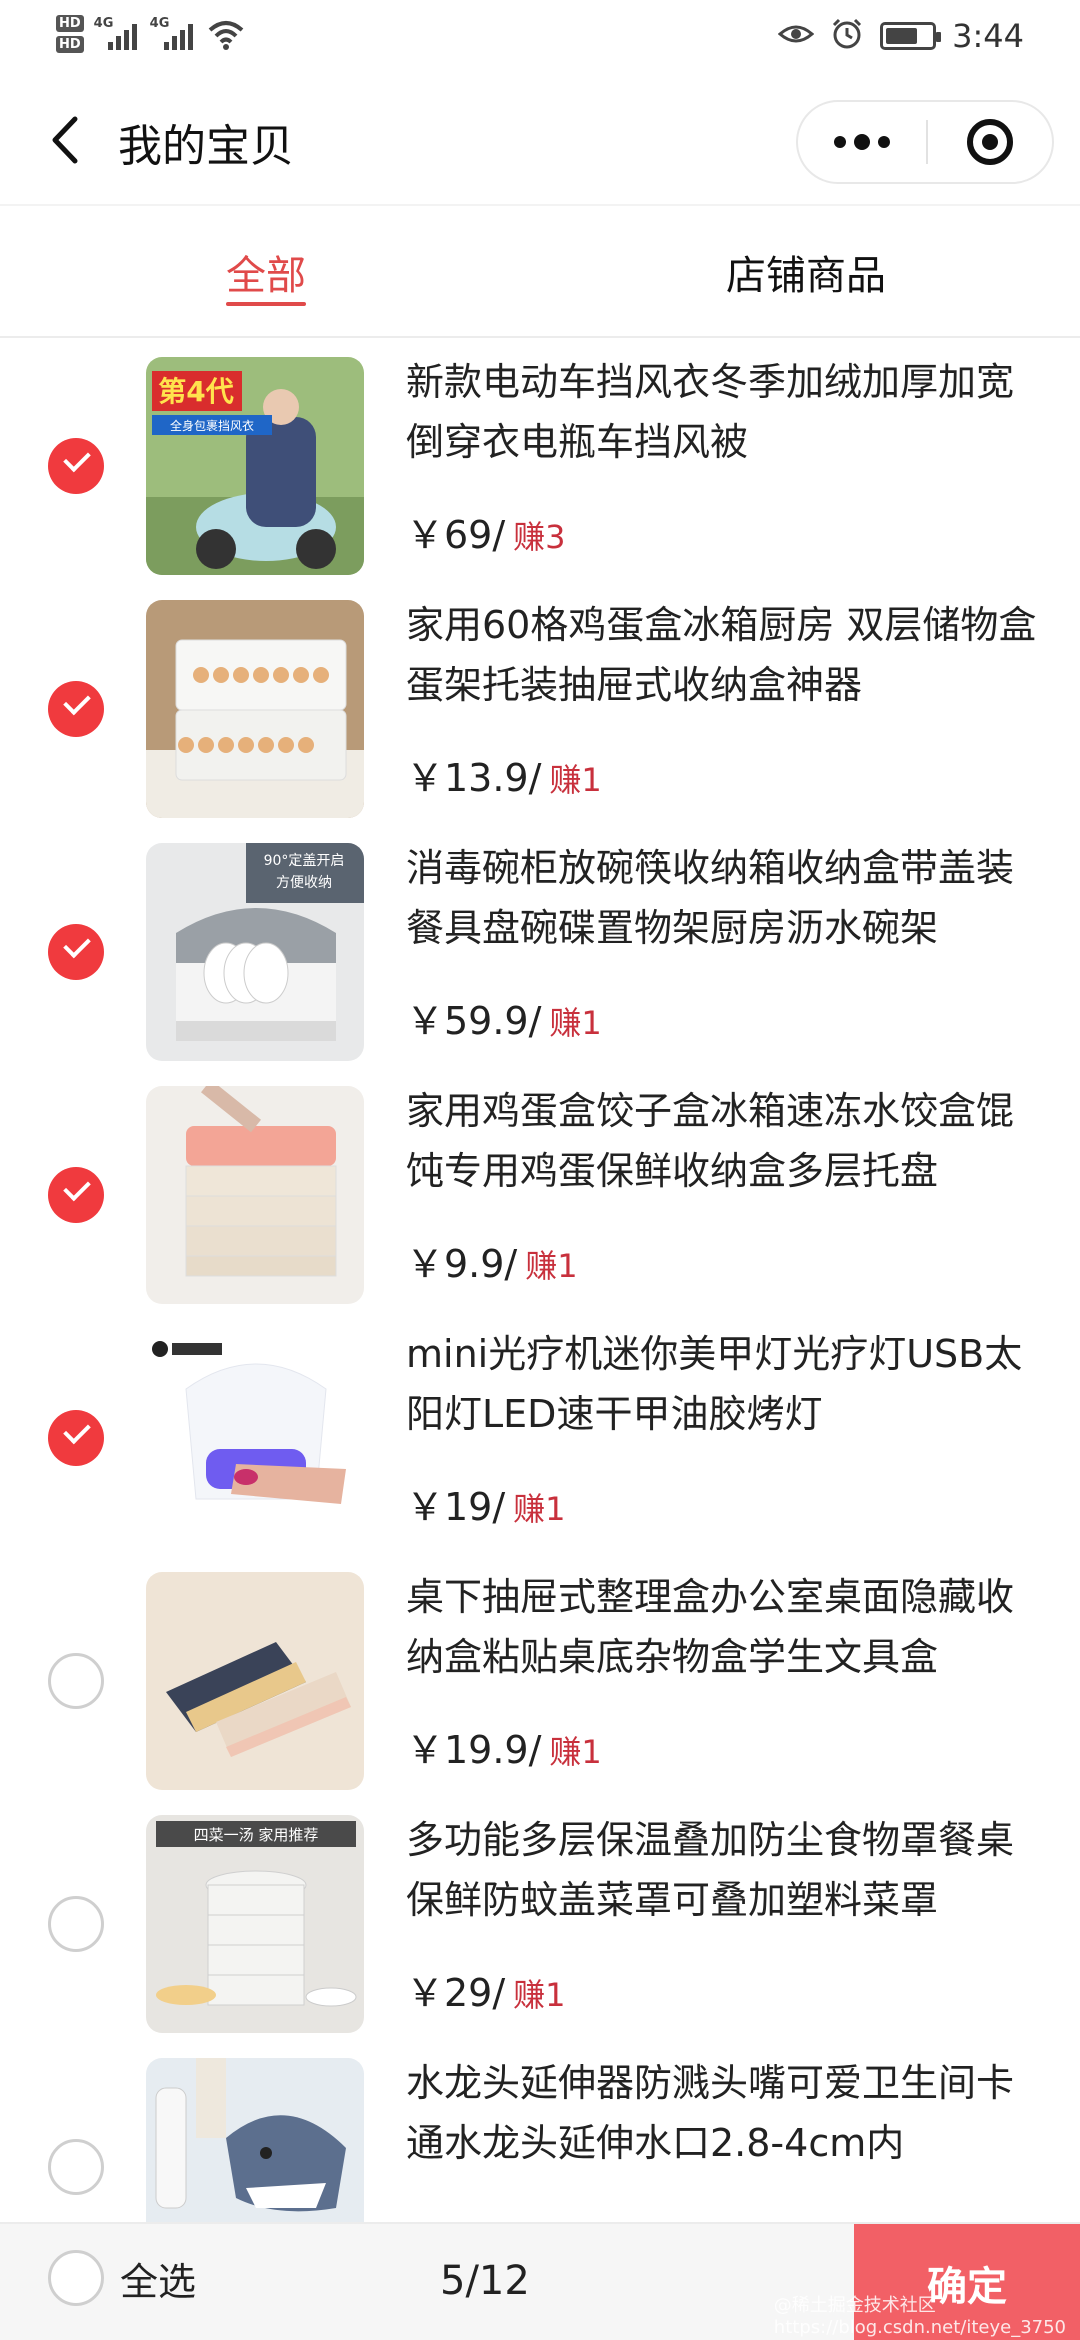 This screenshot has height=2340, width=1080. I want to click on product-title: 家用鸡蛋盒饺子盒冰箱速冻水饺盒馄饨专用鸡蛋保鲜收纳盒多层托盘, so click(726, 1141).